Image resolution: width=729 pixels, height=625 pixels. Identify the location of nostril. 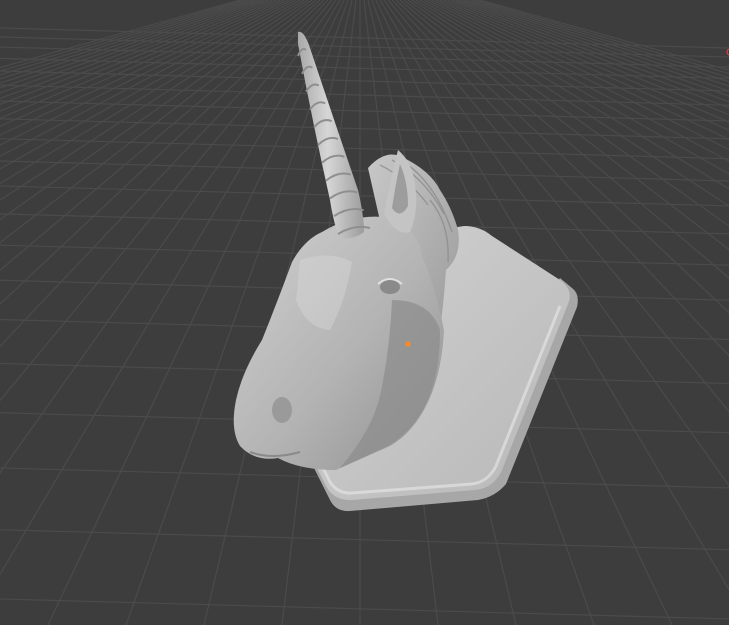
(282, 410).